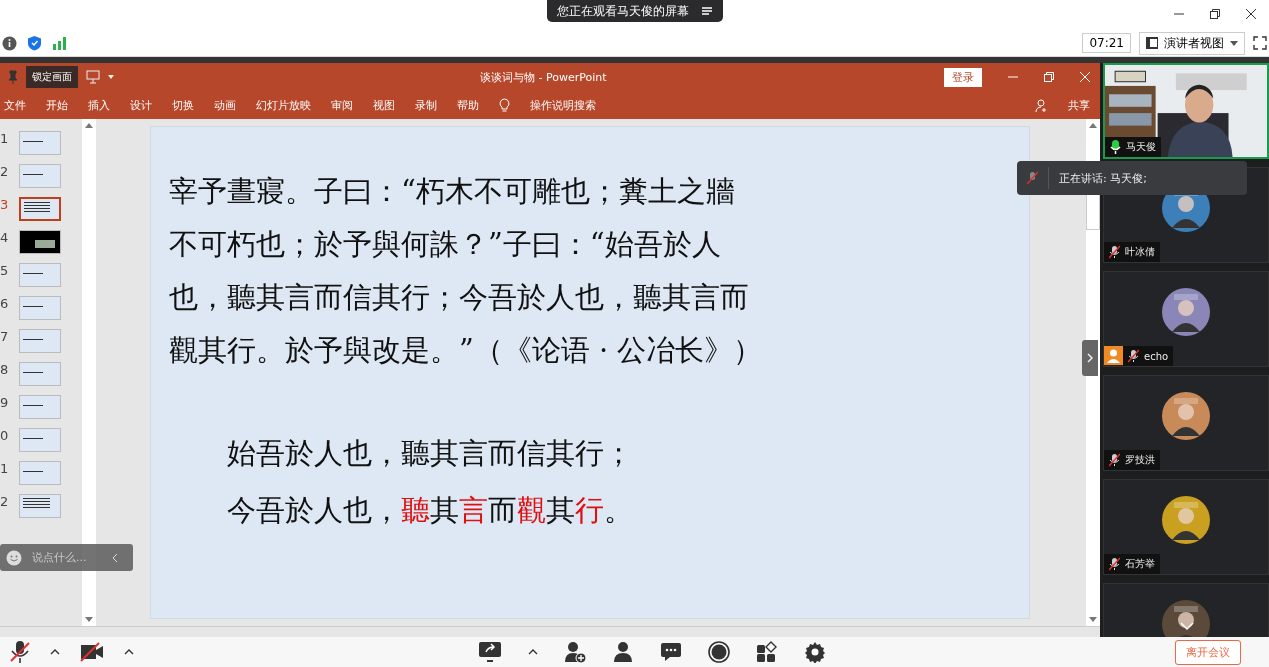  I want to click on chevron-down-icon, so click(1187, 626).